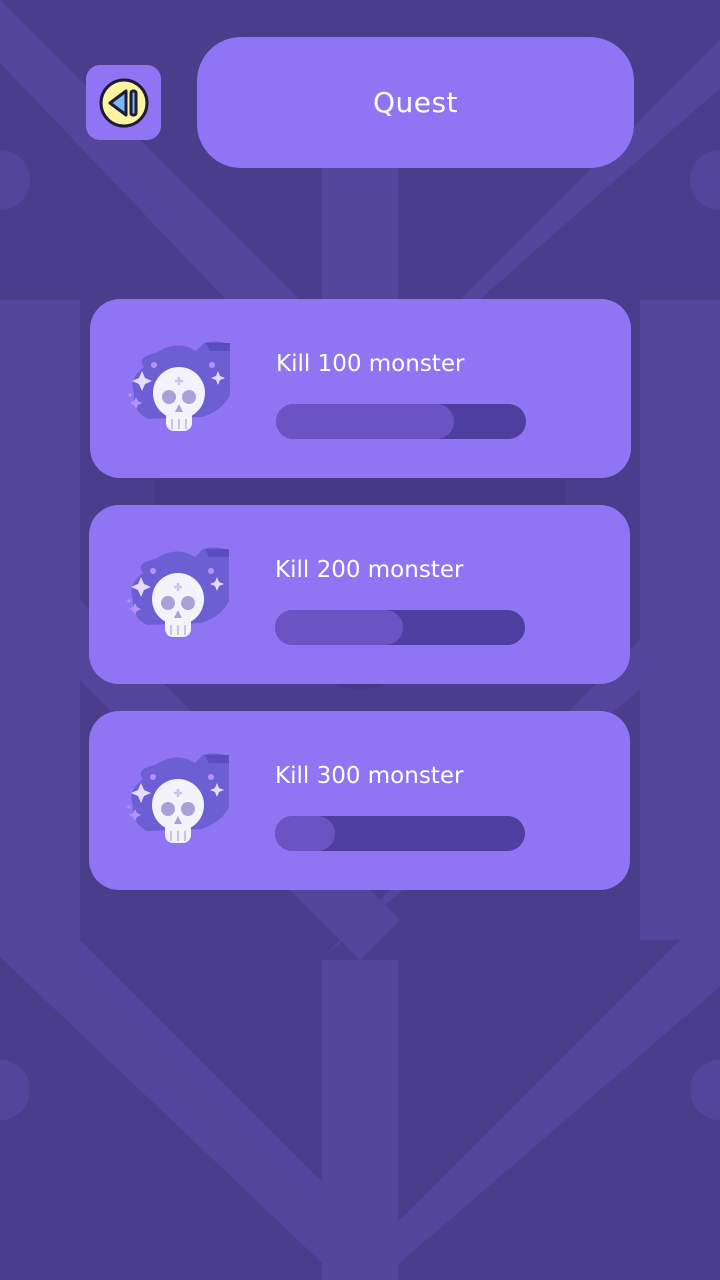 The width and height of the screenshot is (720, 1280). Describe the element at coordinates (359, 594) in the screenshot. I see `quest-card: Kill 200 monster` at that location.